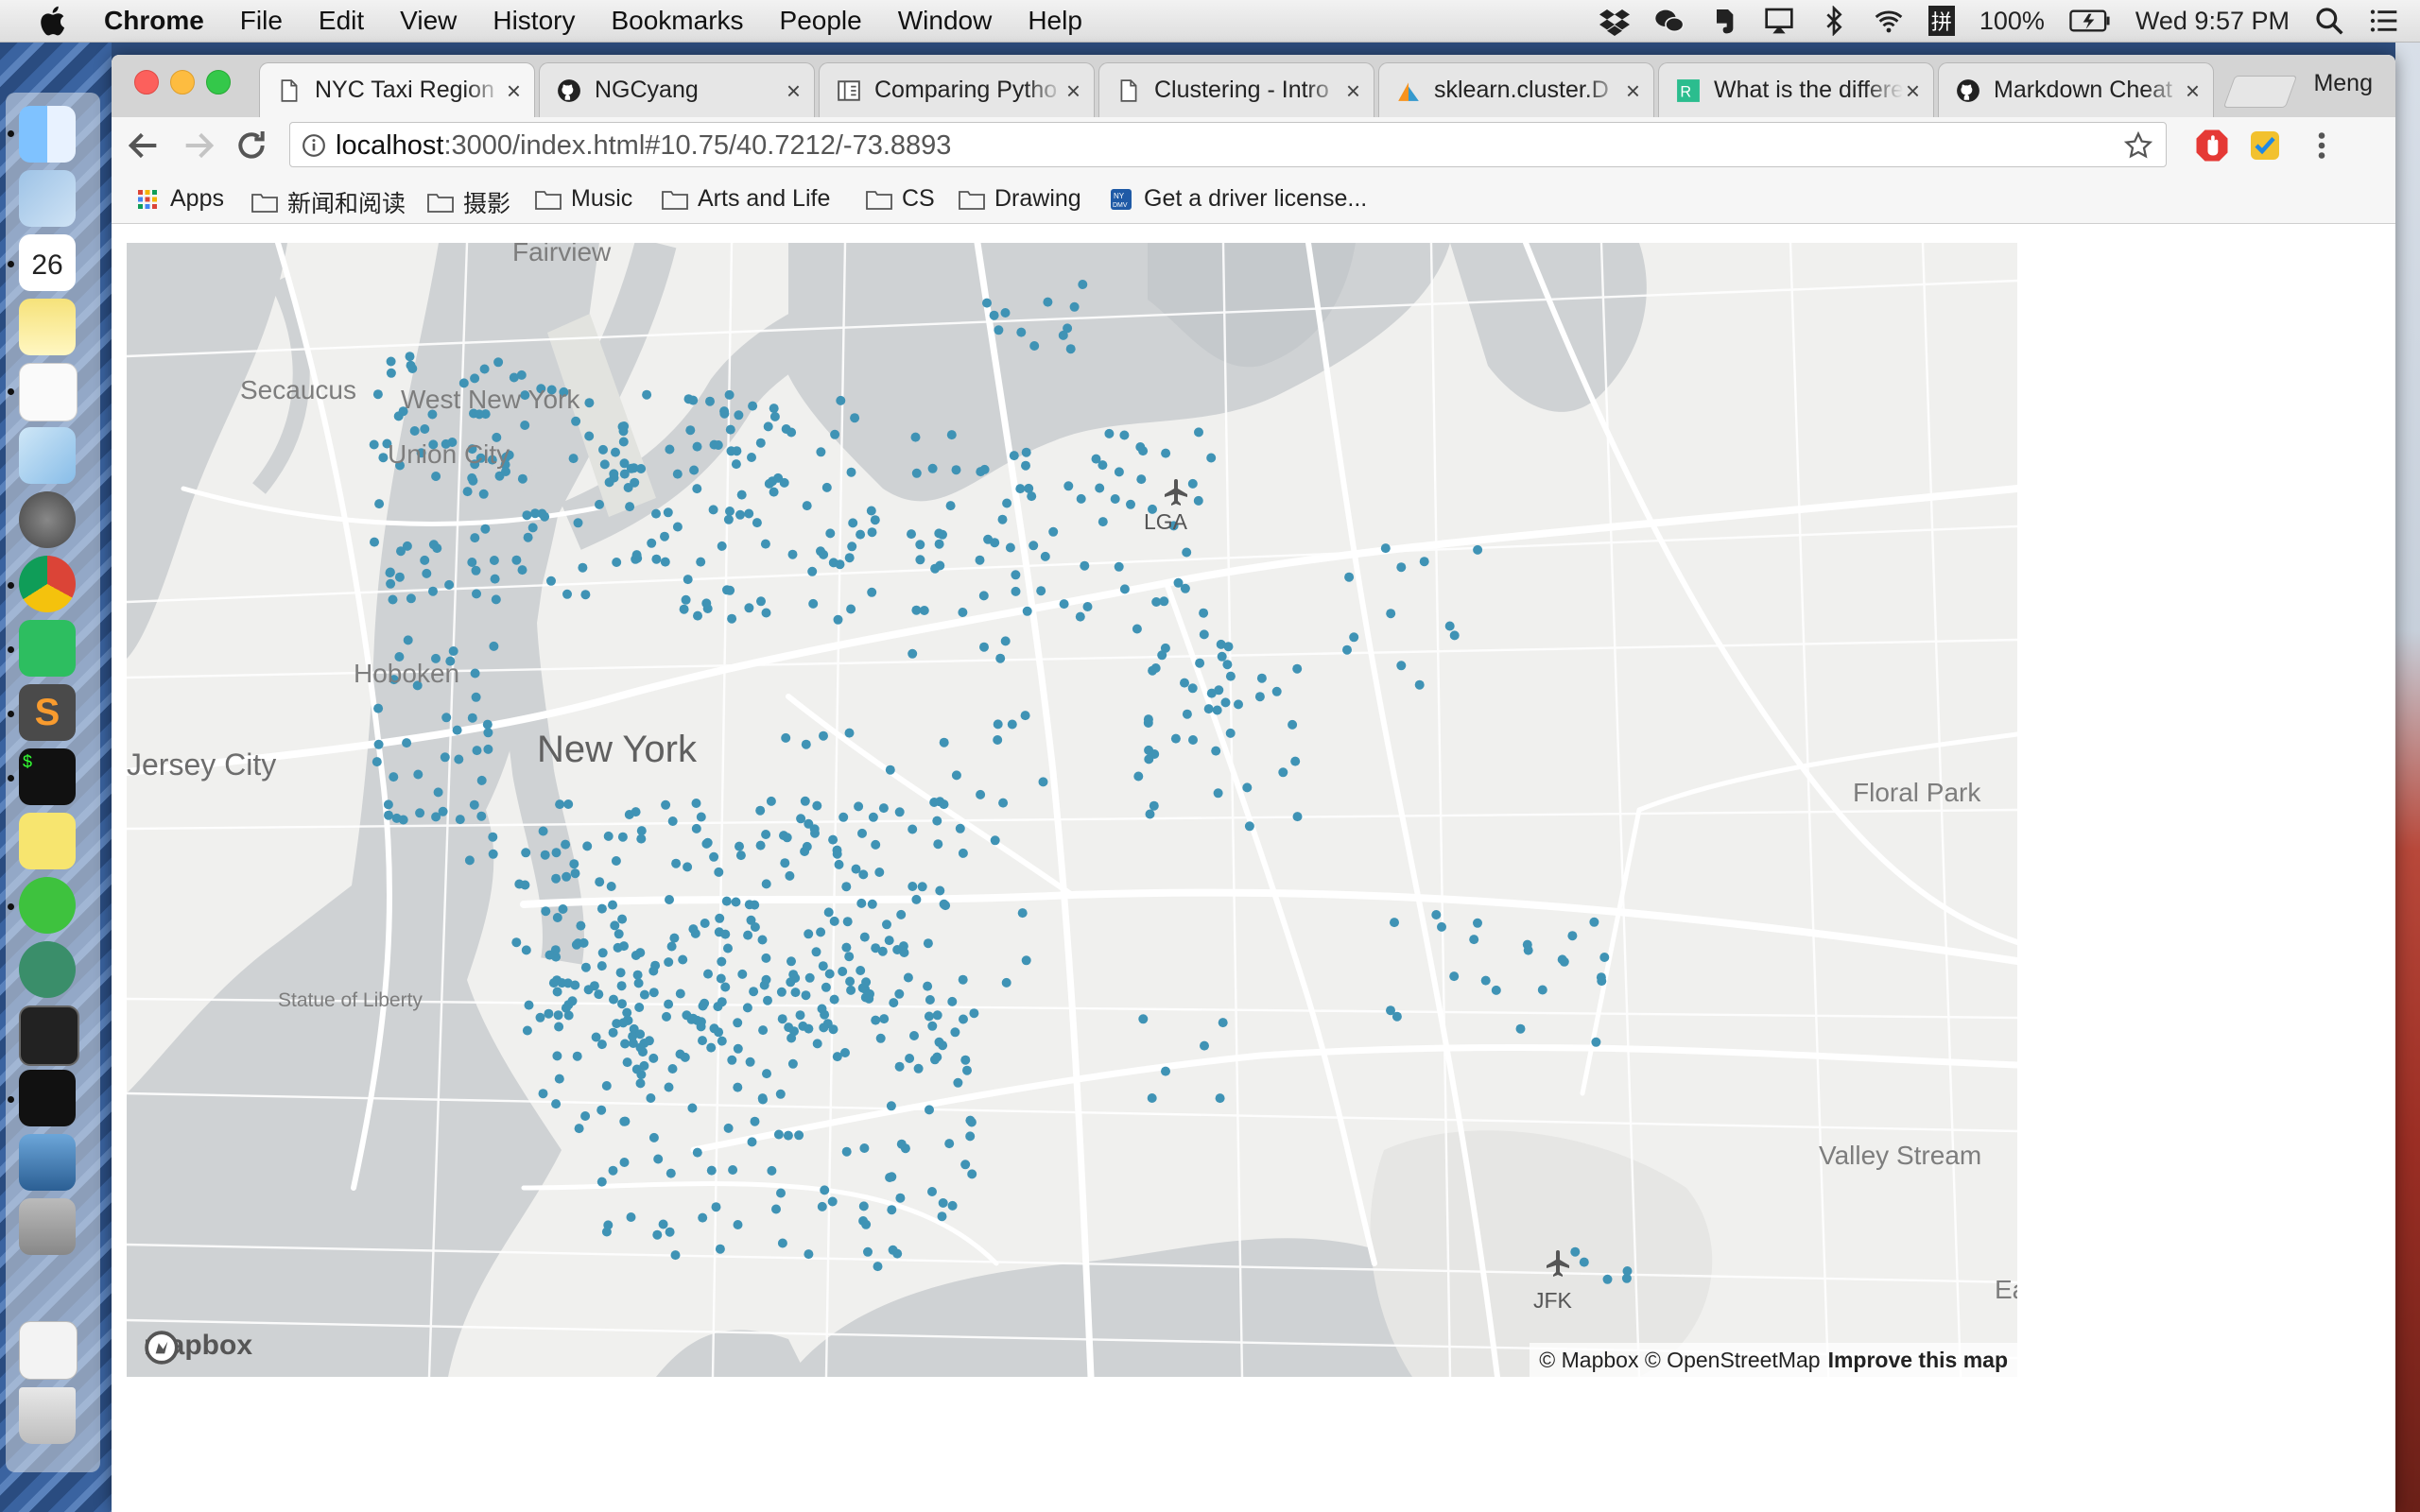  Describe the element at coordinates (2265, 146) in the screenshot. I see `extension-icon` at that location.